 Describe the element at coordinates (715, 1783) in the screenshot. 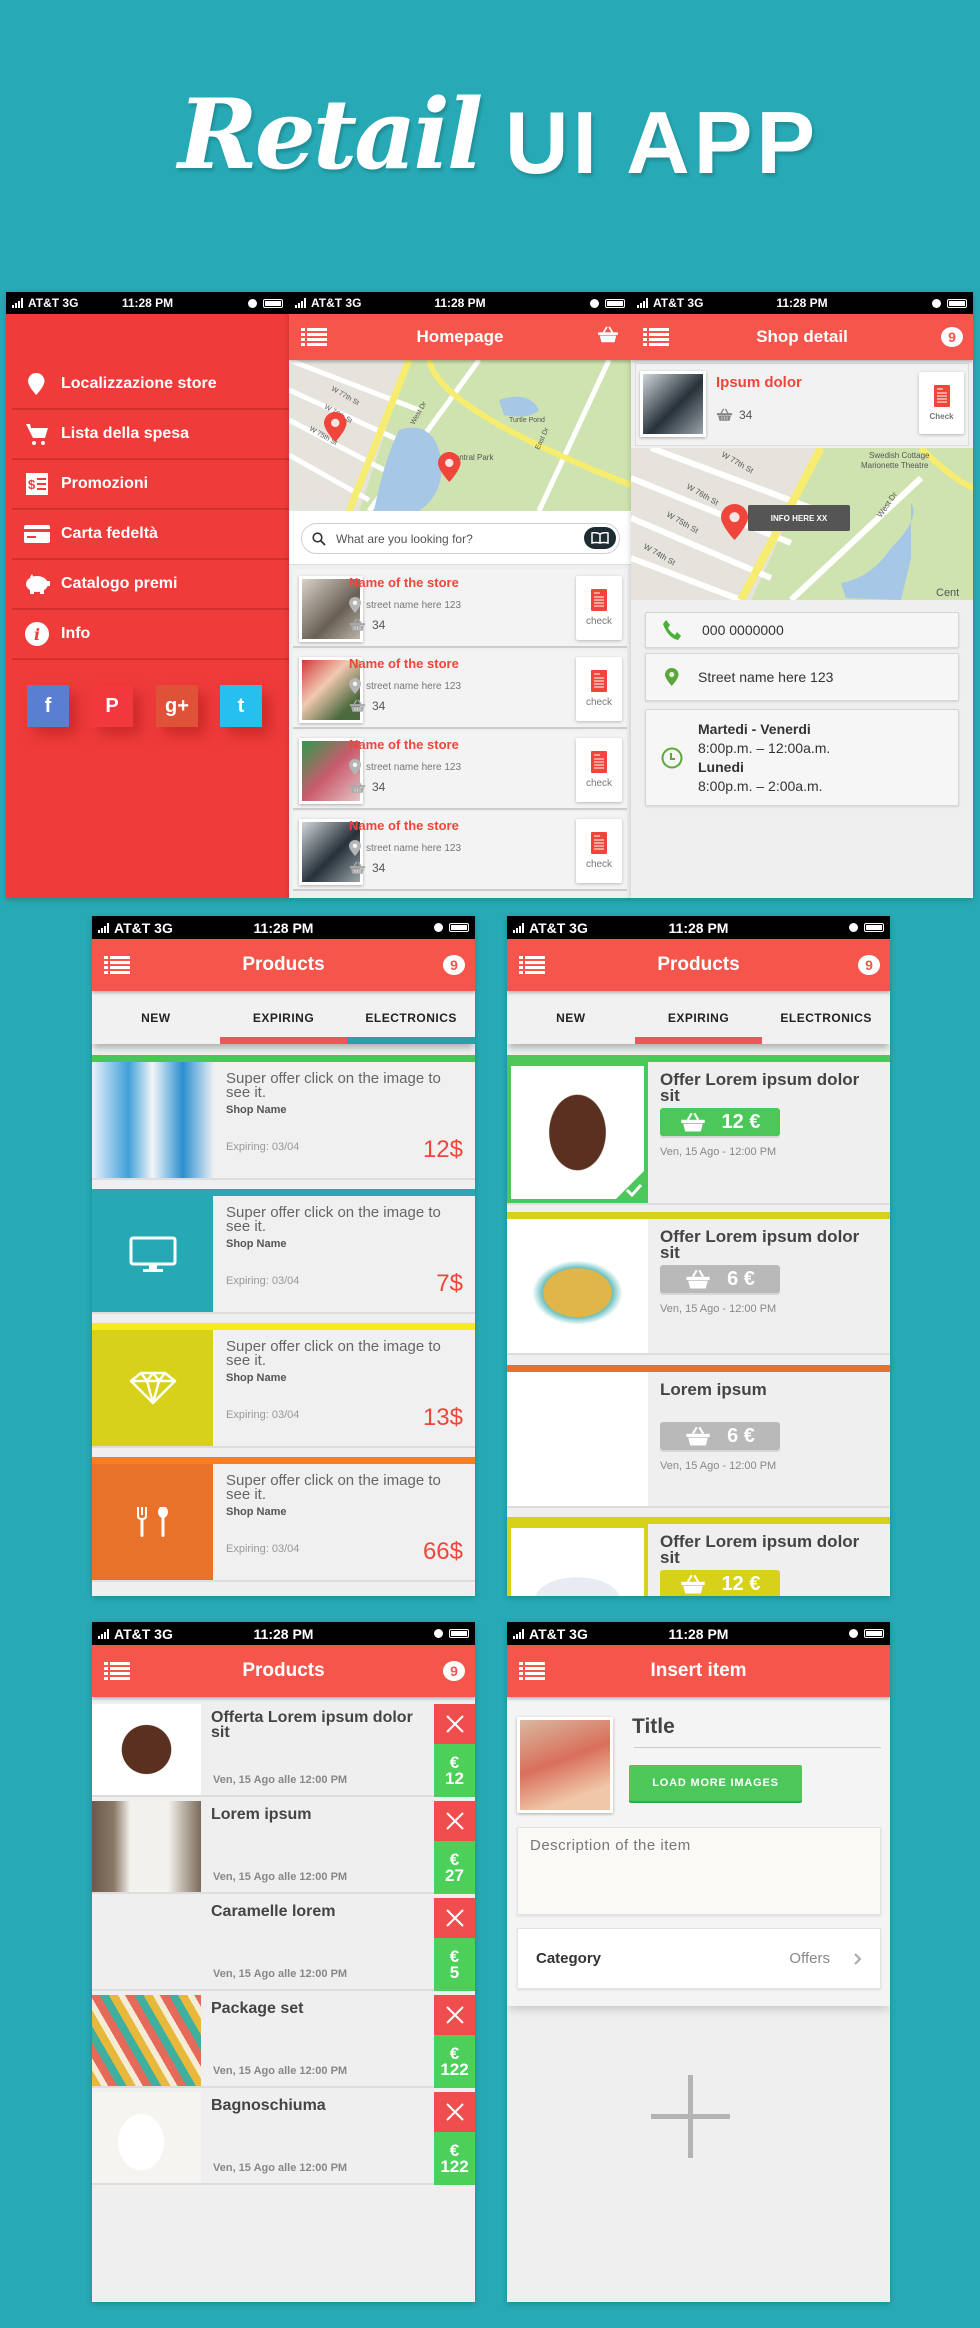

I see `load-more-images-button: LOAD MORE IMAGES` at that location.